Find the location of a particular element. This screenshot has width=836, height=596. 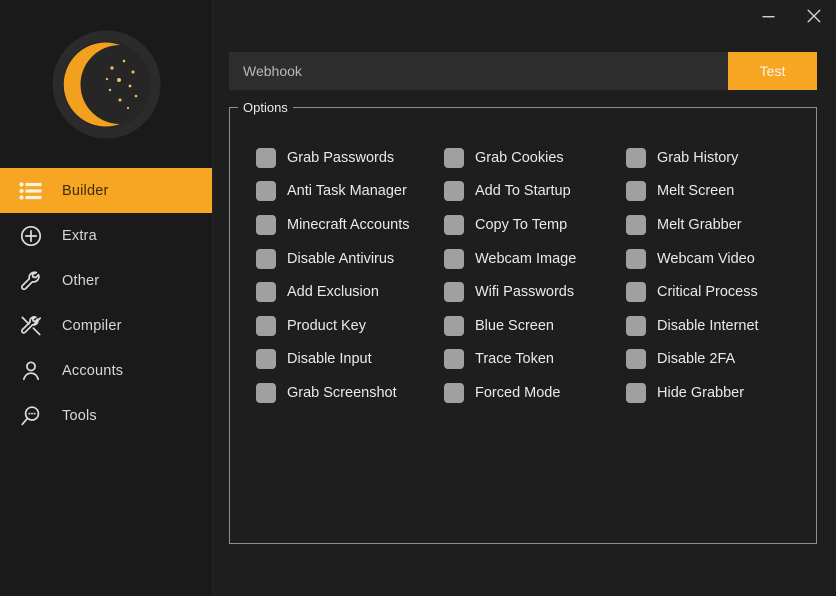

option-label: Wifi Passwords is located at coordinates (525, 292).